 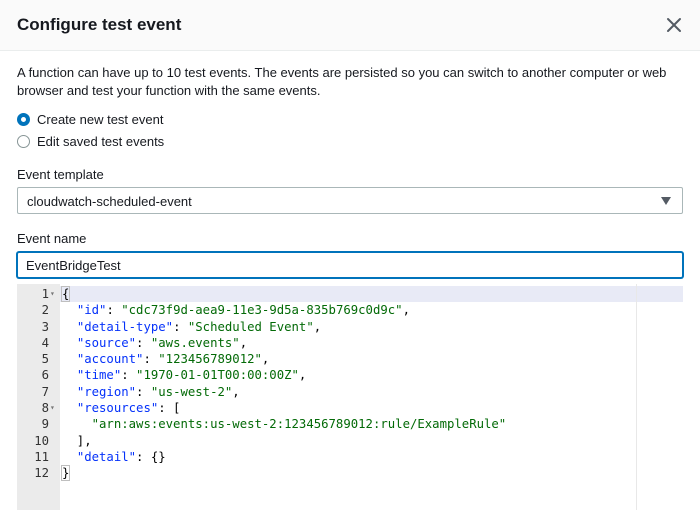 What do you see at coordinates (350, 294) in the screenshot?
I see `code-line: 1 ▾{` at bounding box center [350, 294].